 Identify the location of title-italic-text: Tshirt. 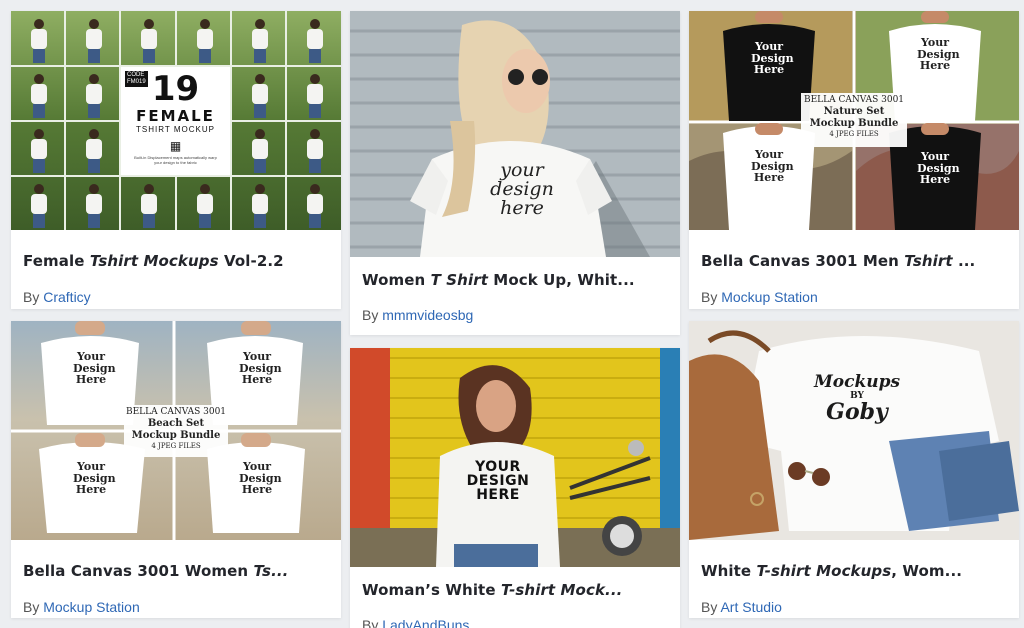
(928, 261).